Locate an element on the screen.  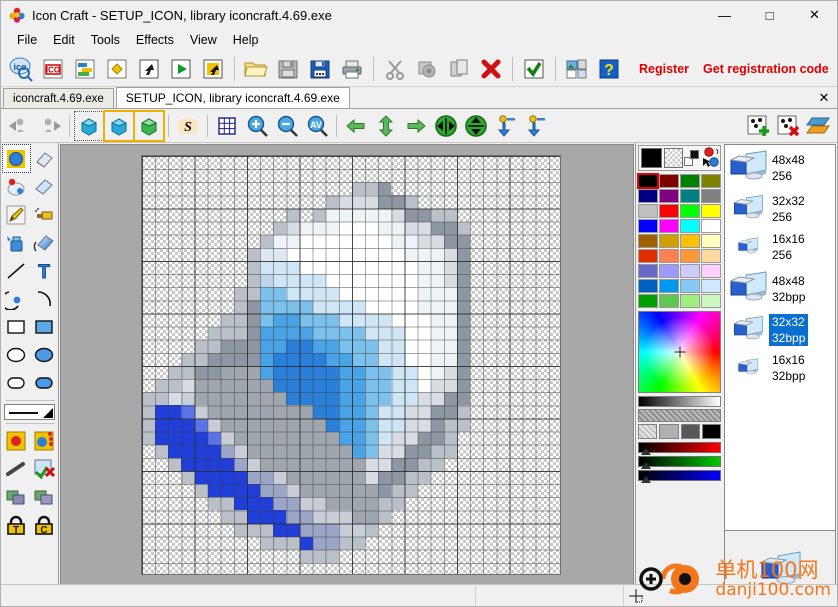
rotate-right-icon is located at coordinates (416, 126).